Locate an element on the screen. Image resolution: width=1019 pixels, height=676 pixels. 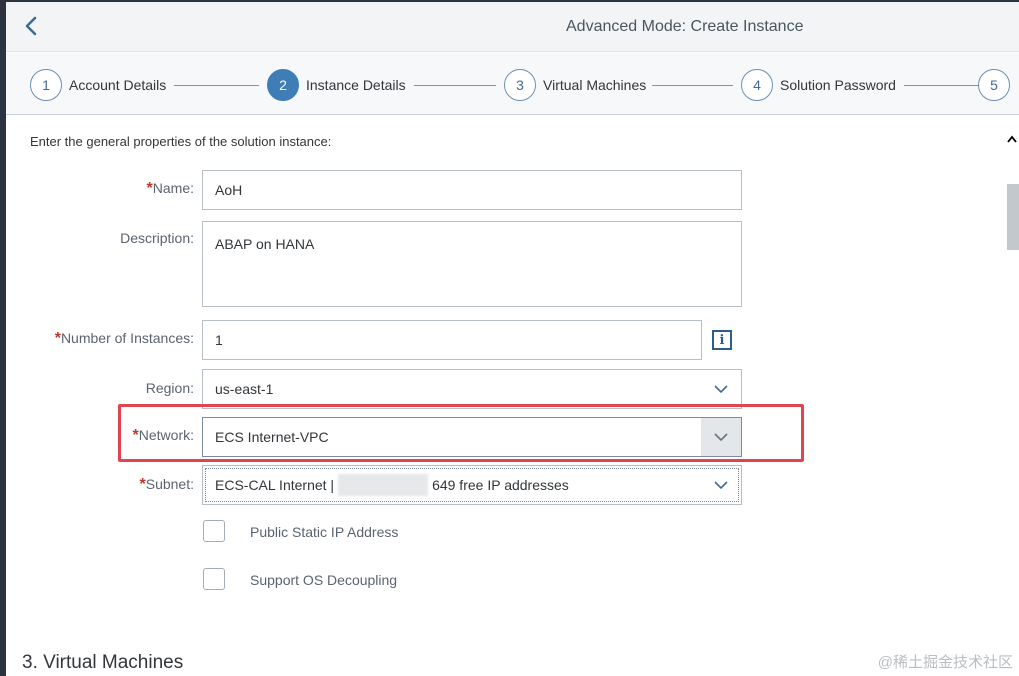
wizard-step-solution-password: 4 Solution Password is located at coordinates (818, 85).